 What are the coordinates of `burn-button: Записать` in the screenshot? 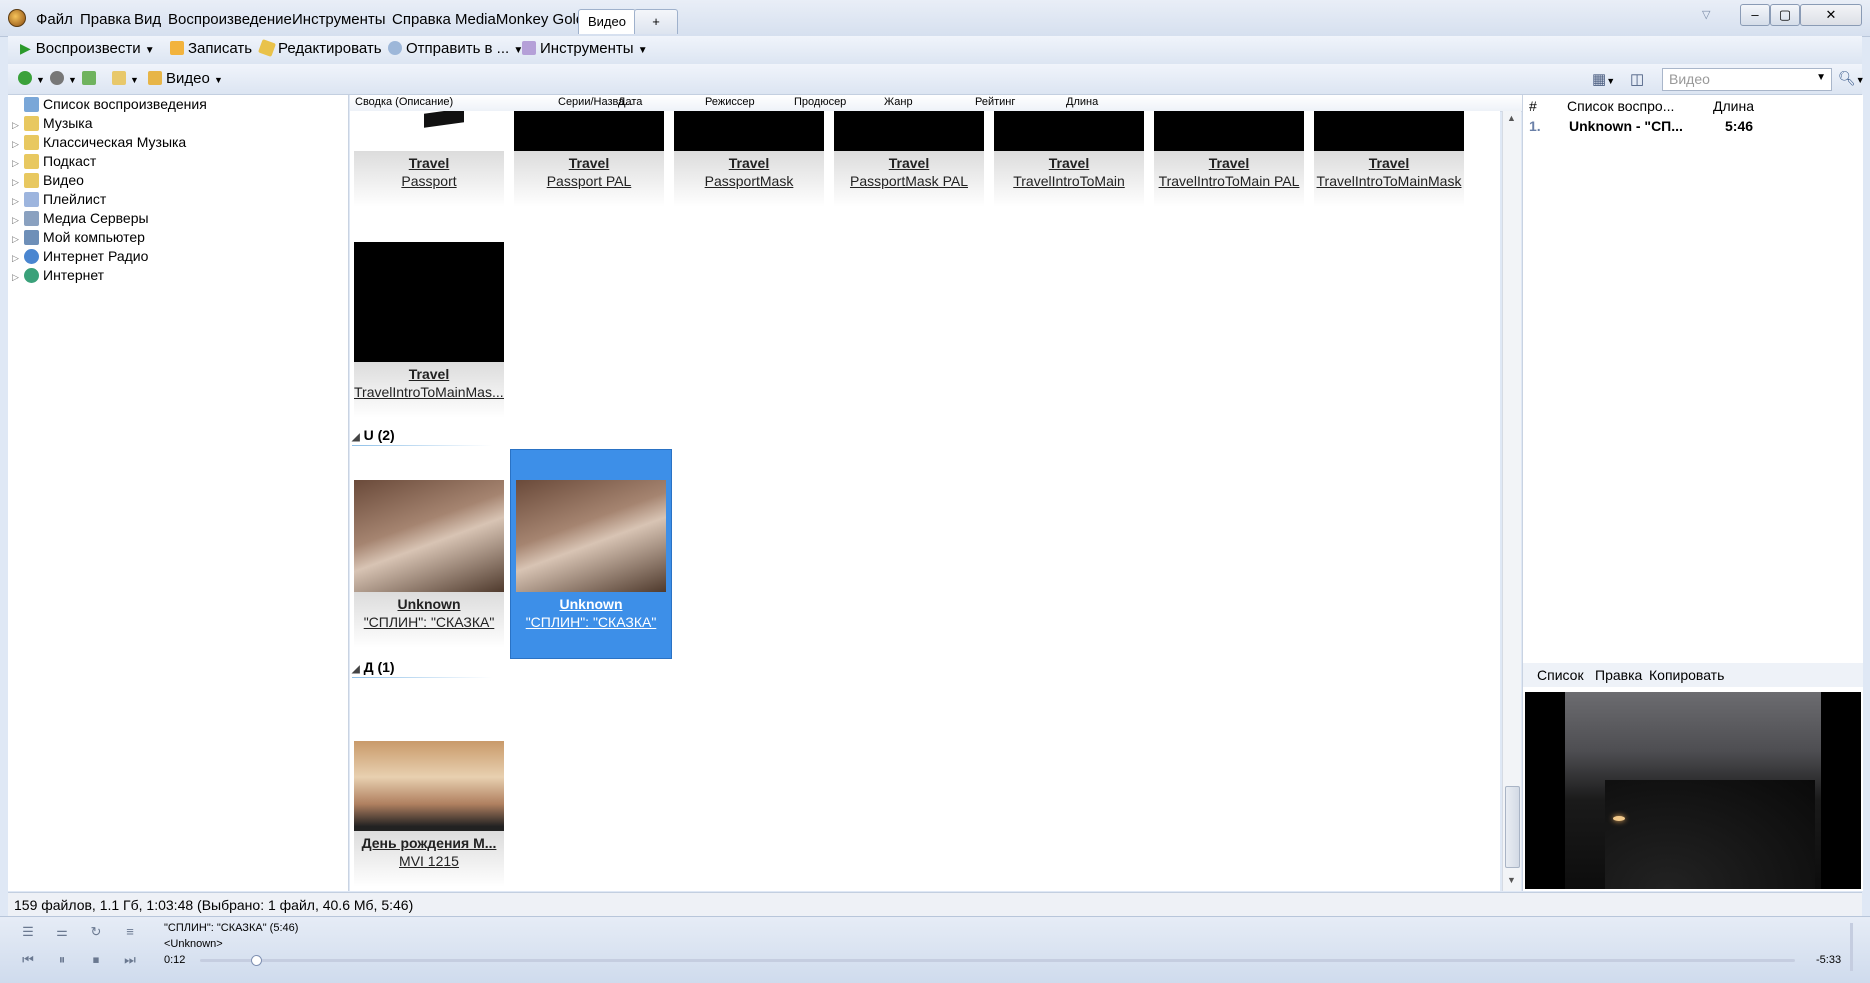 It's located at (211, 48).